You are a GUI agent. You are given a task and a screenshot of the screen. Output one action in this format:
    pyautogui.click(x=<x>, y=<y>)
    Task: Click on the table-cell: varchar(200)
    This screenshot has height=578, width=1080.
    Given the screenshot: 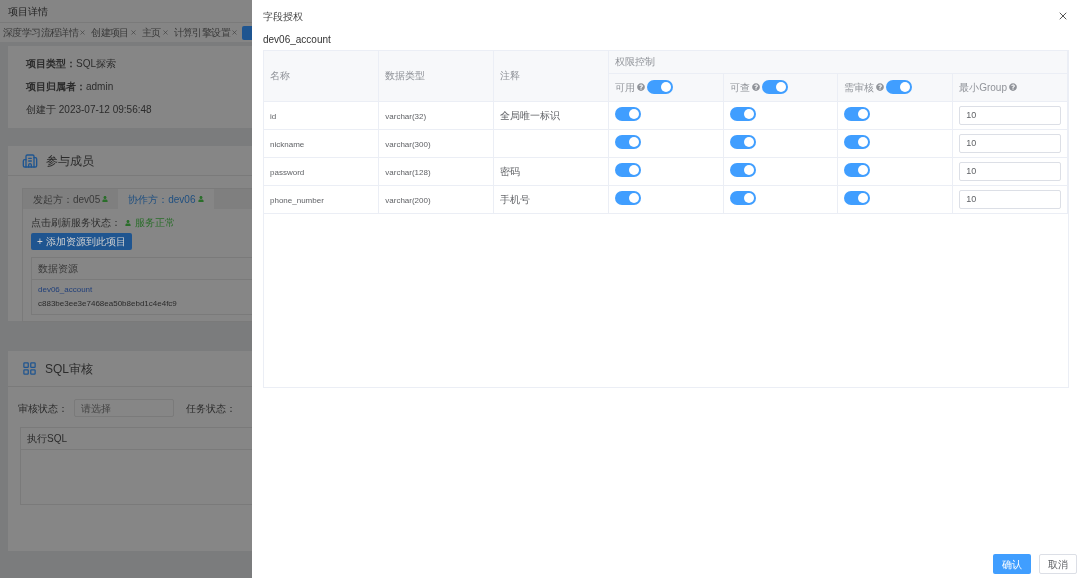 What is the action you would take?
    pyautogui.click(x=408, y=200)
    